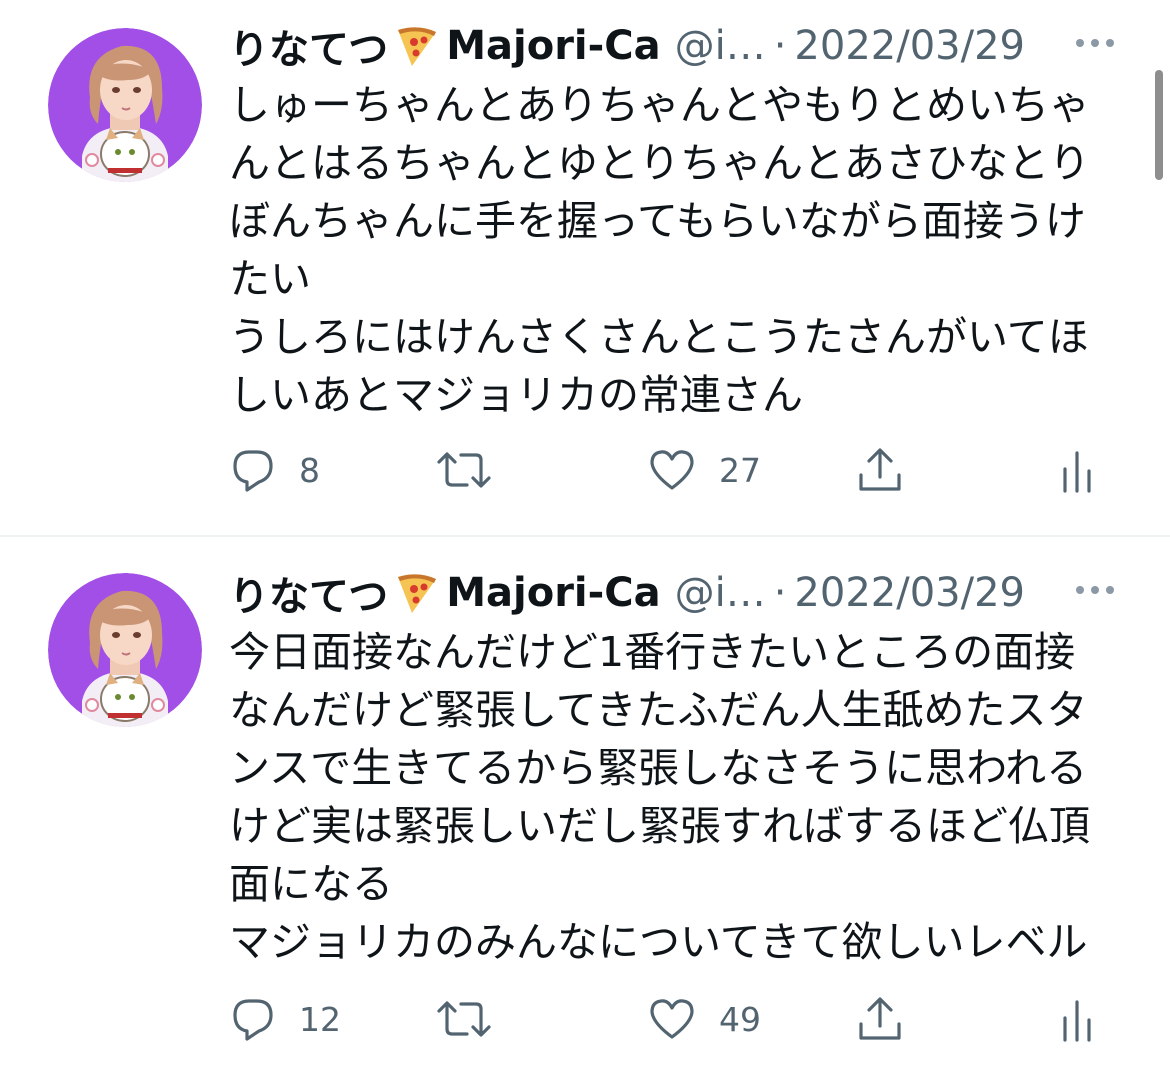 Image resolution: width=1170 pixels, height=1073 pixels. What do you see at coordinates (704, 470) in the screenshot?
I see `like-button: 27` at bounding box center [704, 470].